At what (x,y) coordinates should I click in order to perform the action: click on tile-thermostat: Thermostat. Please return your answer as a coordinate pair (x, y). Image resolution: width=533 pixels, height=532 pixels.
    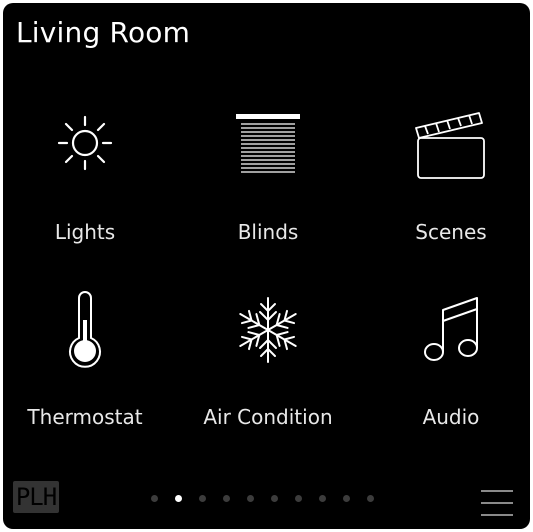
    Looking at the image, I should click on (85, 353).